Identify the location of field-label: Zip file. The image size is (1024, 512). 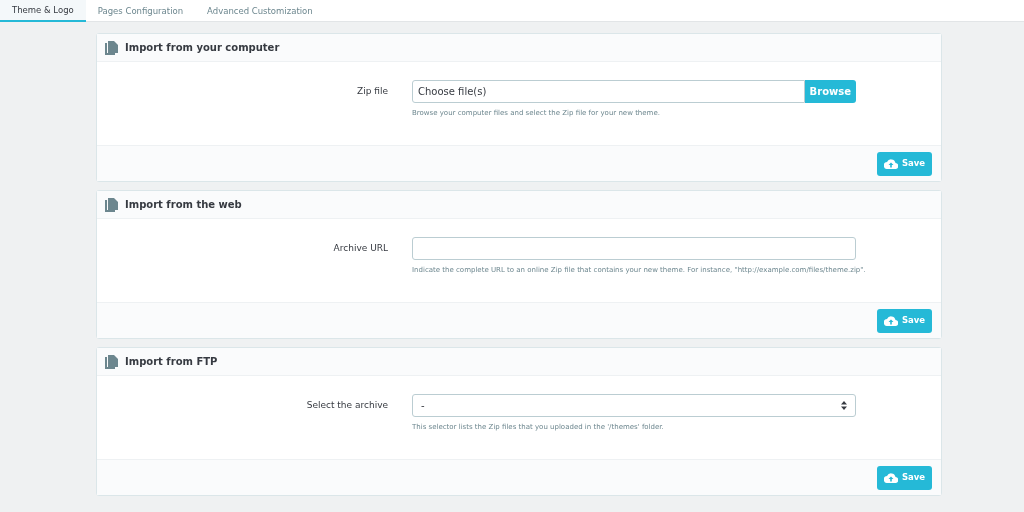
(372, 91).